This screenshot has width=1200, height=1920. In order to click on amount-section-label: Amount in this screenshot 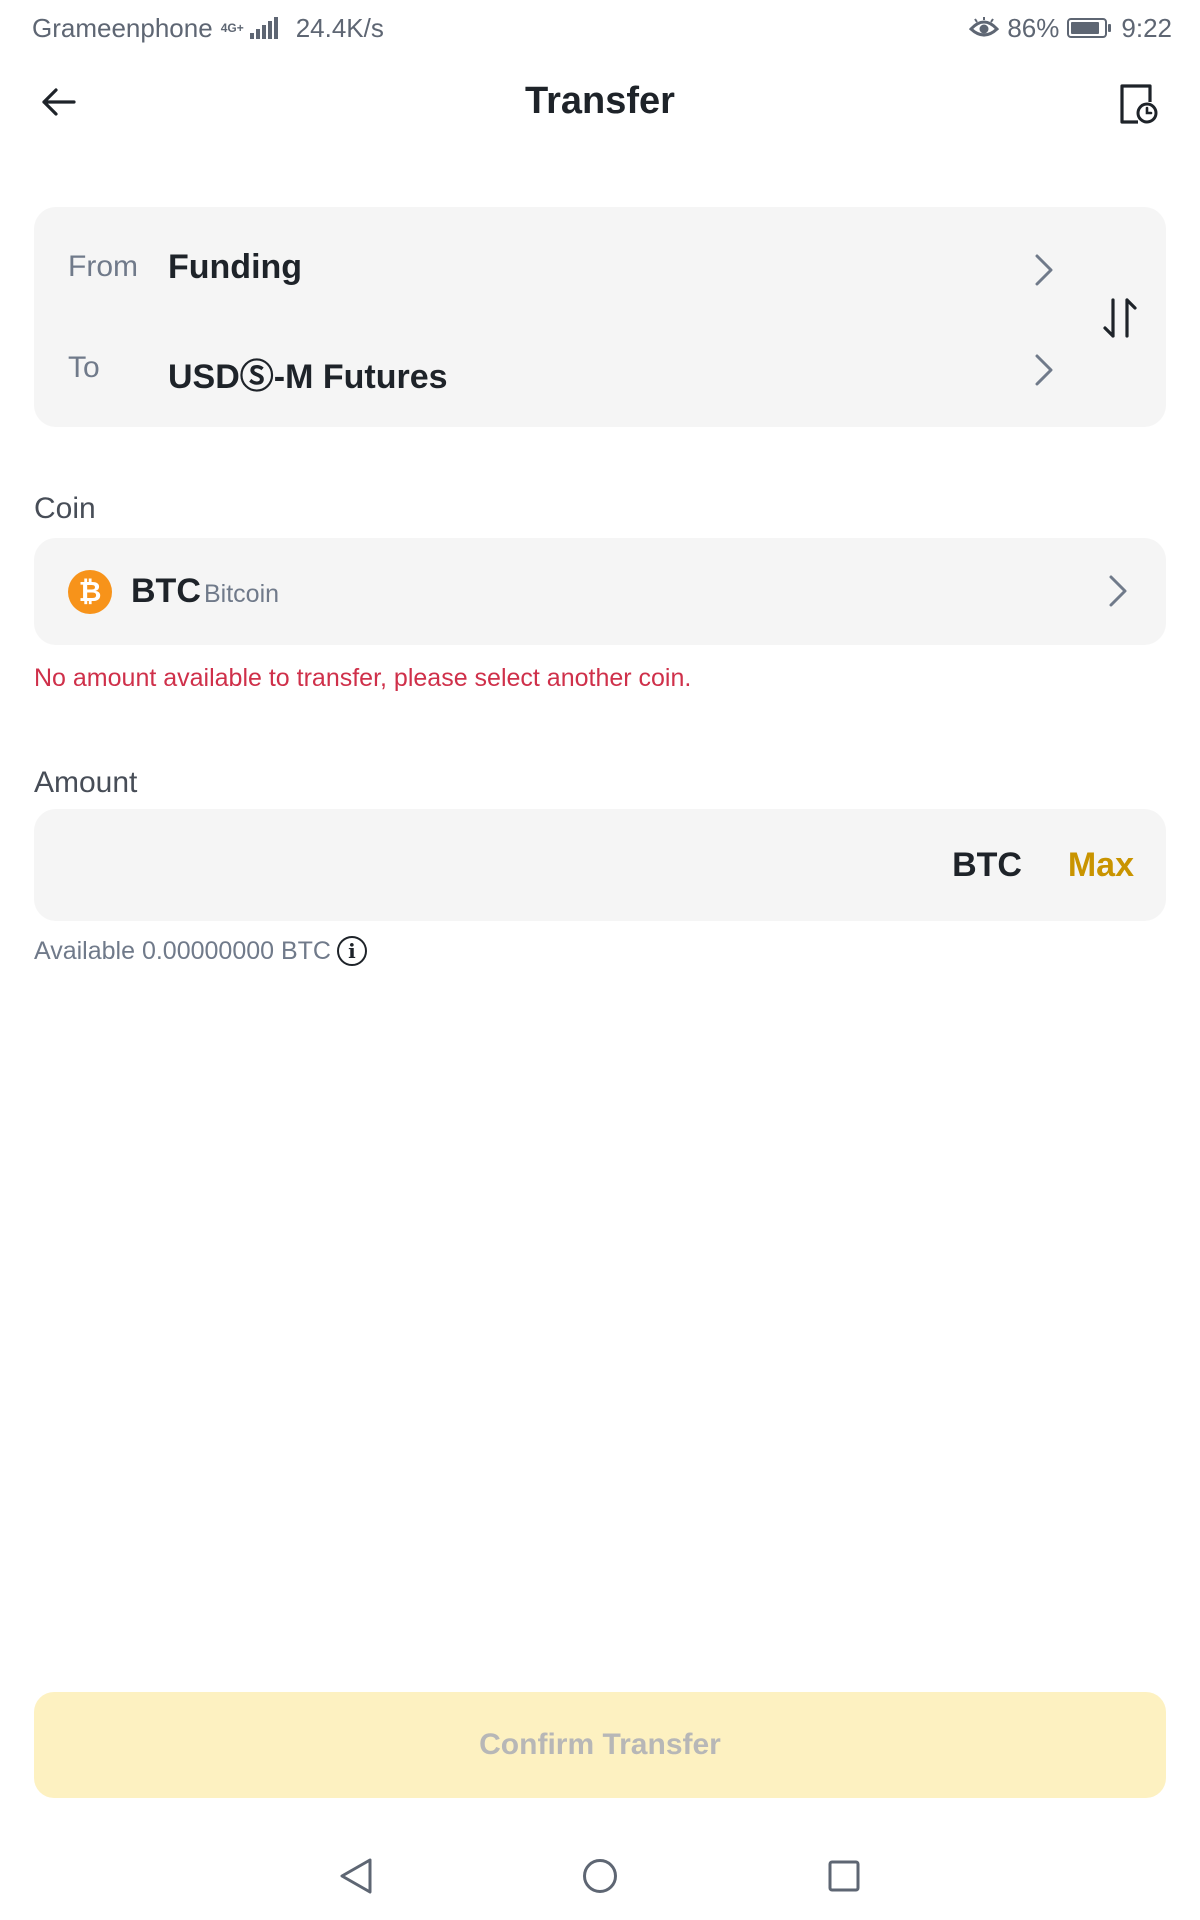, I will do `click(86, 782)`.